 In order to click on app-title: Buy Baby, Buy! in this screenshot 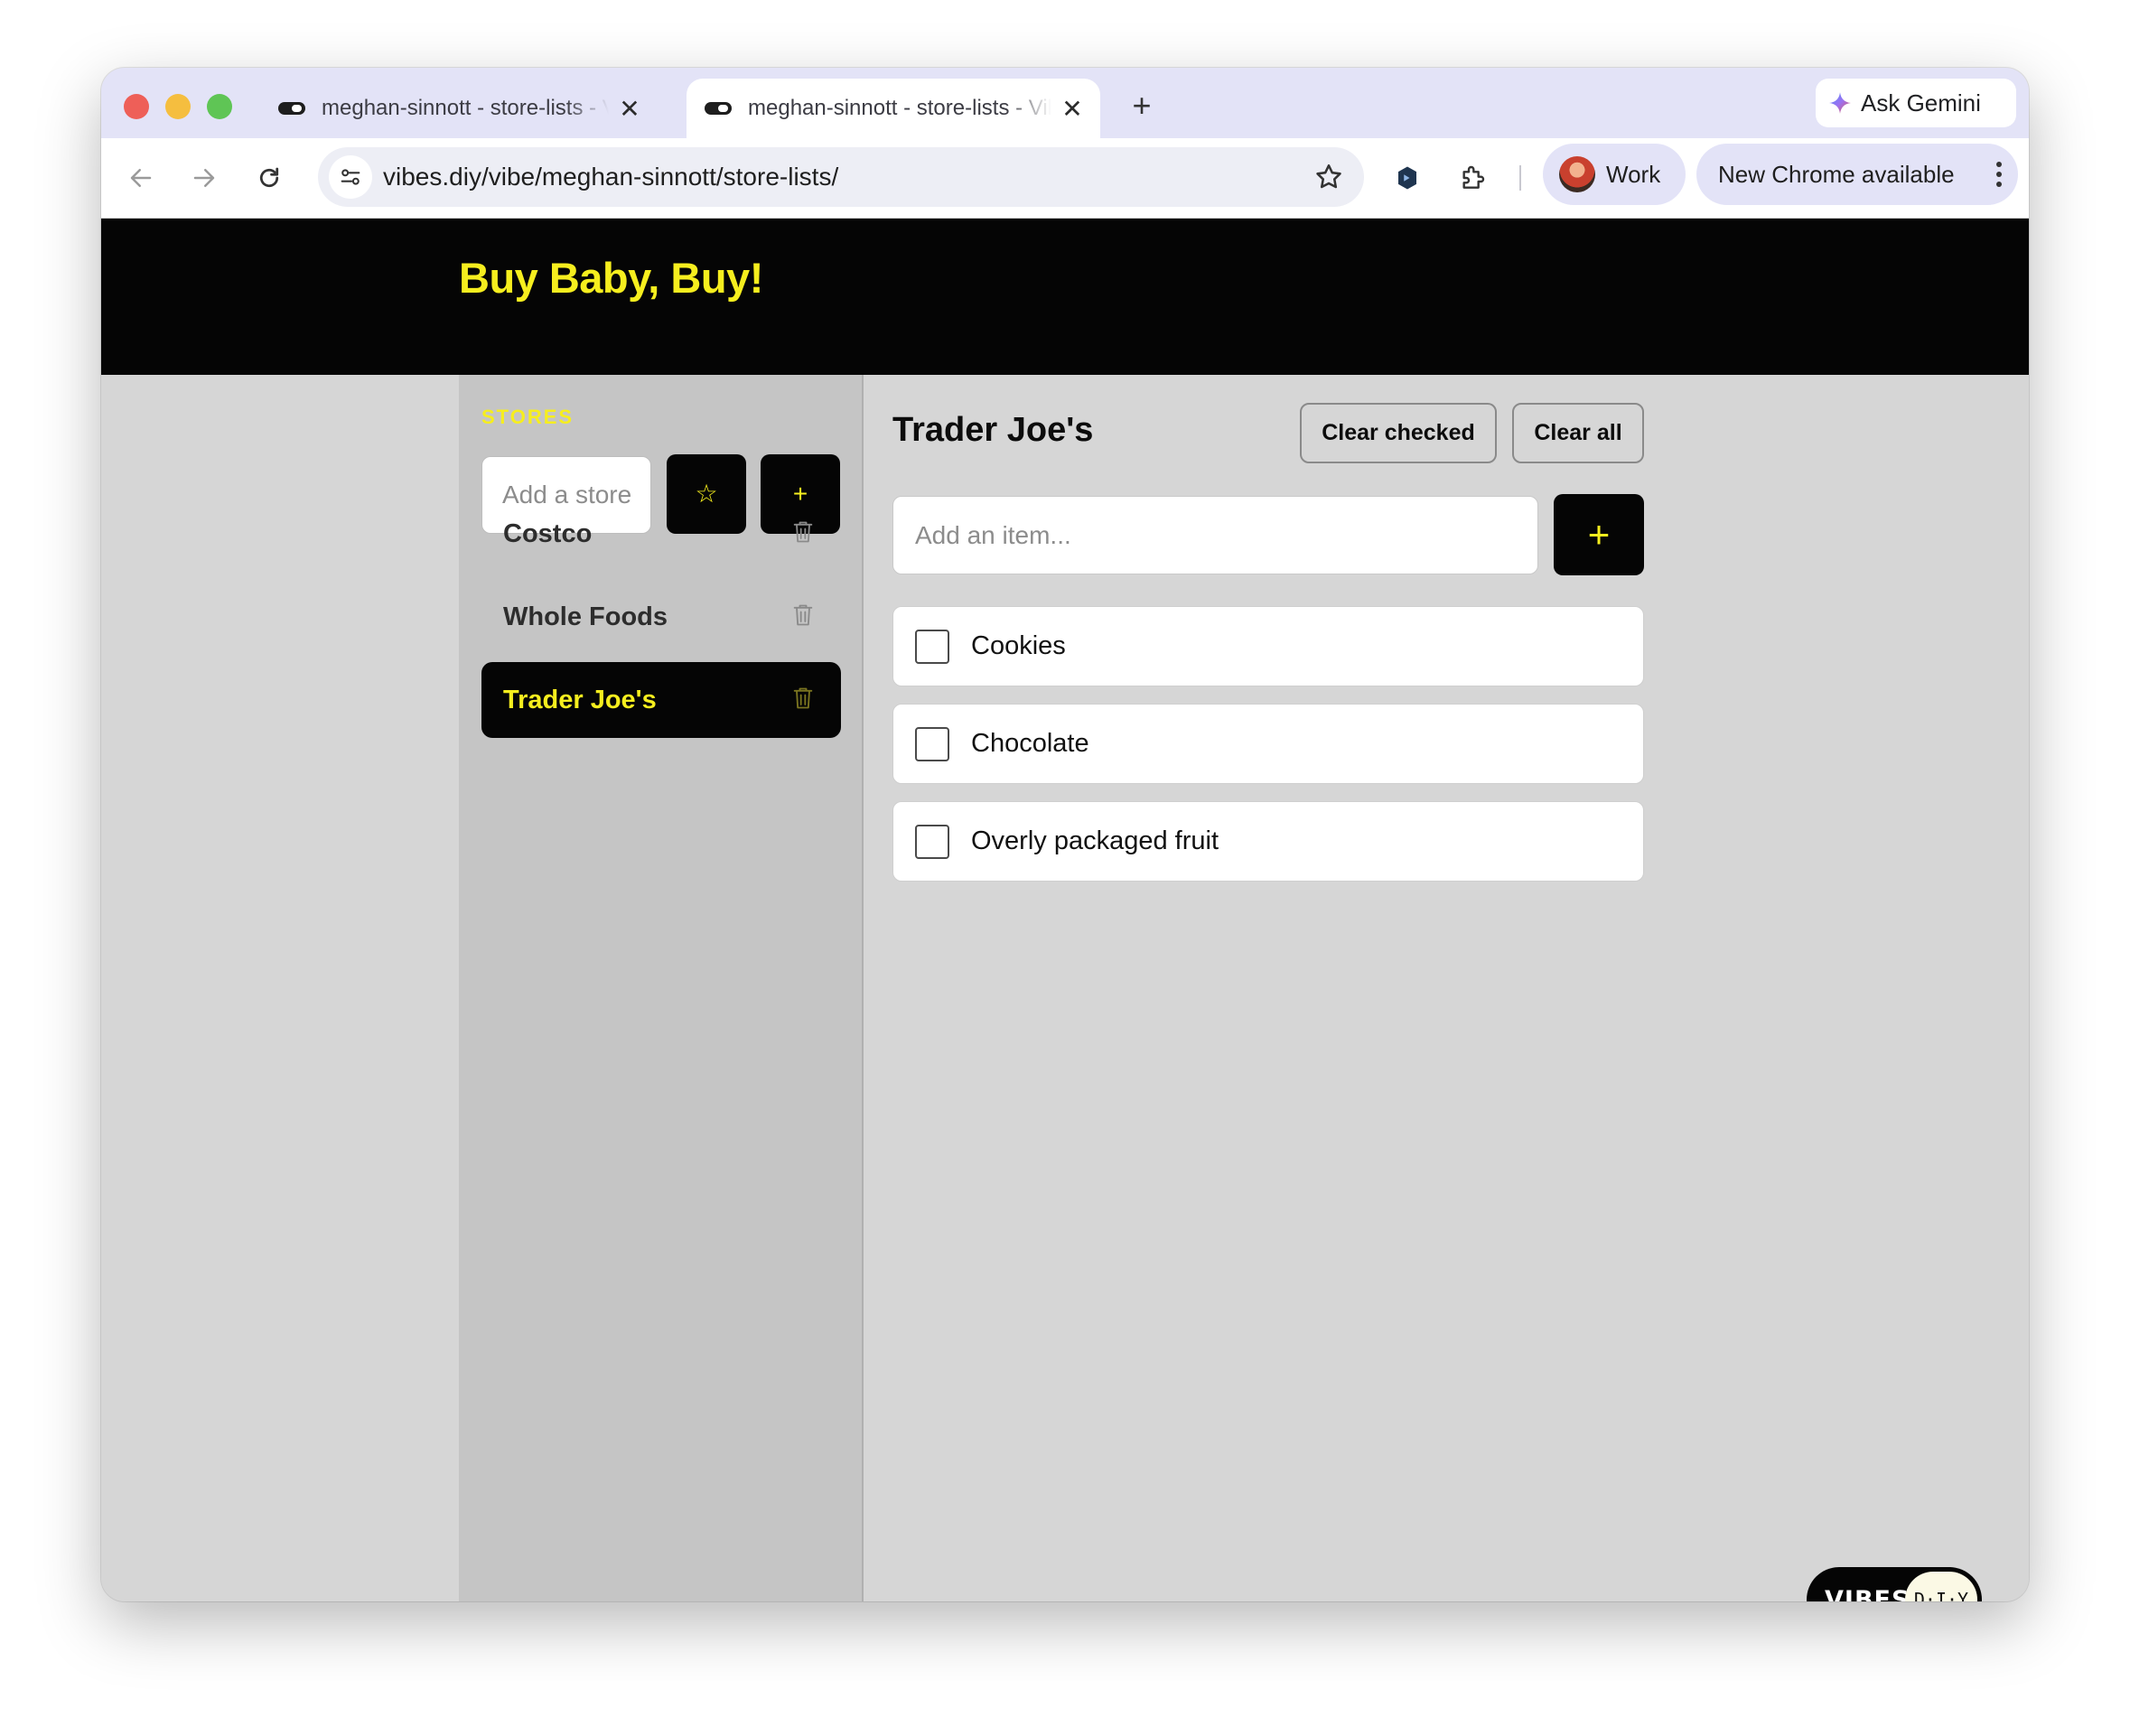, I will do `click(611, 278)`.